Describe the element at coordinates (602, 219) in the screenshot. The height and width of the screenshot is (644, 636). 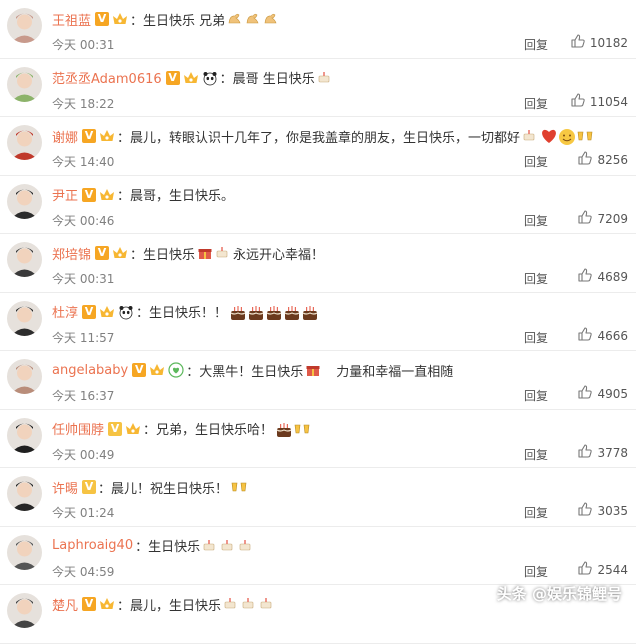
I see `like-button: 7209` at that location.